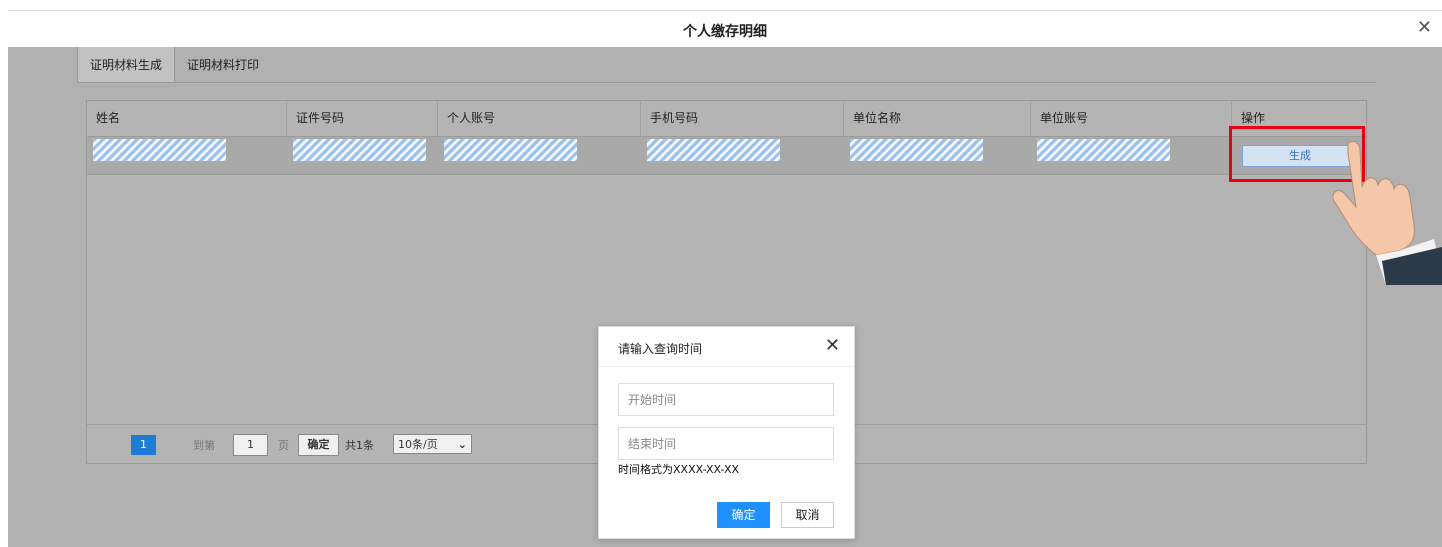 The height and width of the screenshot is (547, 1442). I want to click on cell-id-number, so click(362, 155).